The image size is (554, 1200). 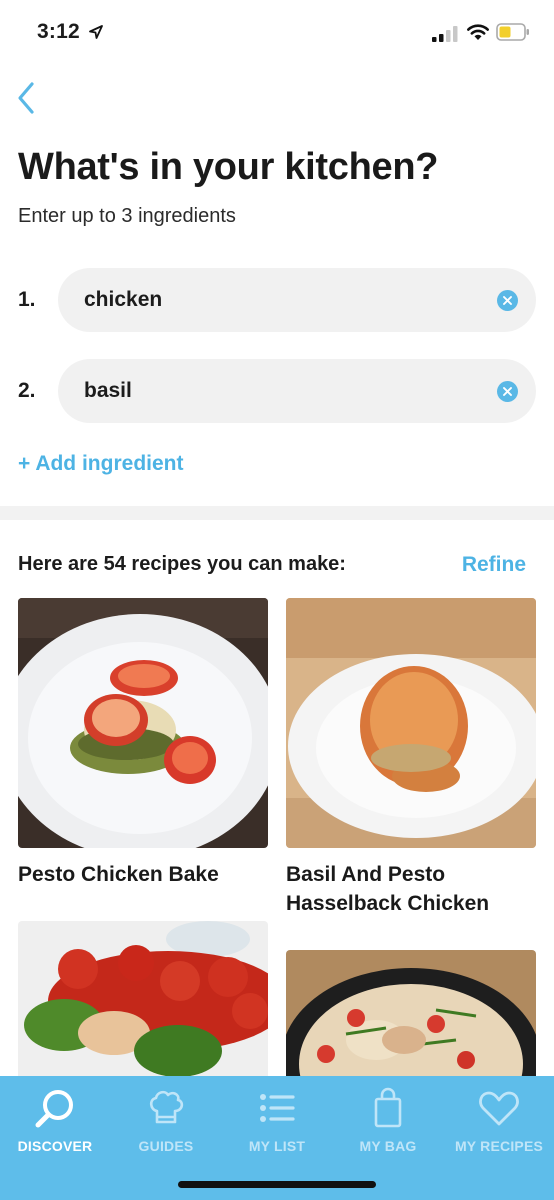 I want to click on refine-button: Refine, so click(x=494, y=565).